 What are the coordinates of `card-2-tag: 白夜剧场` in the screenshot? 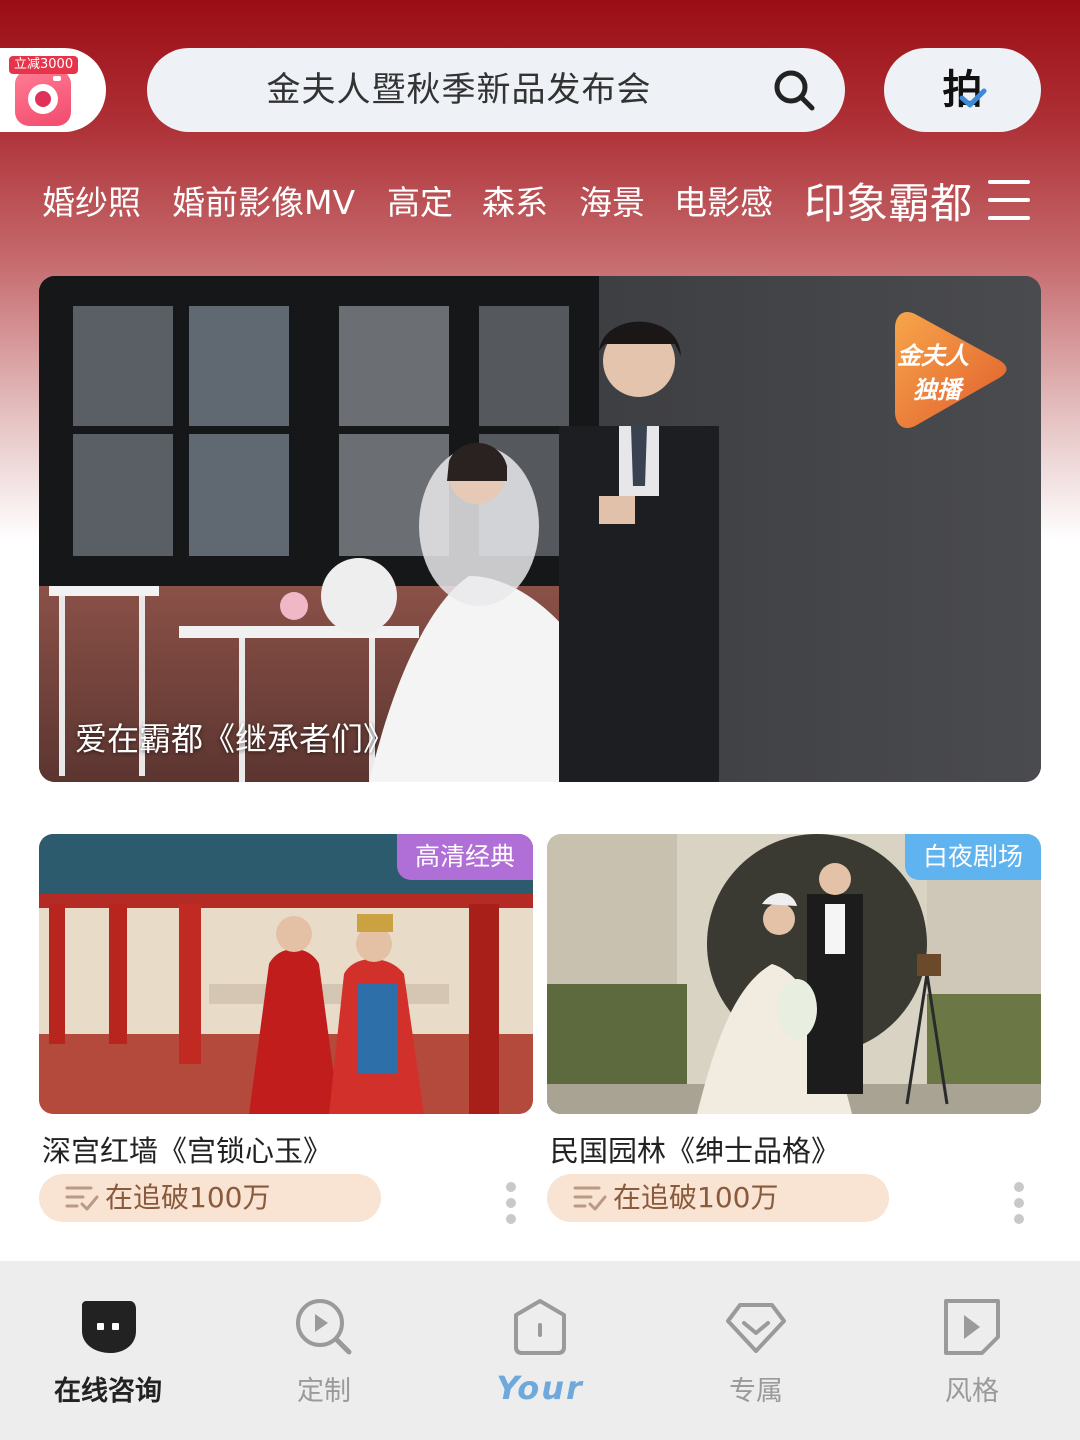 It's located at (972, 857).